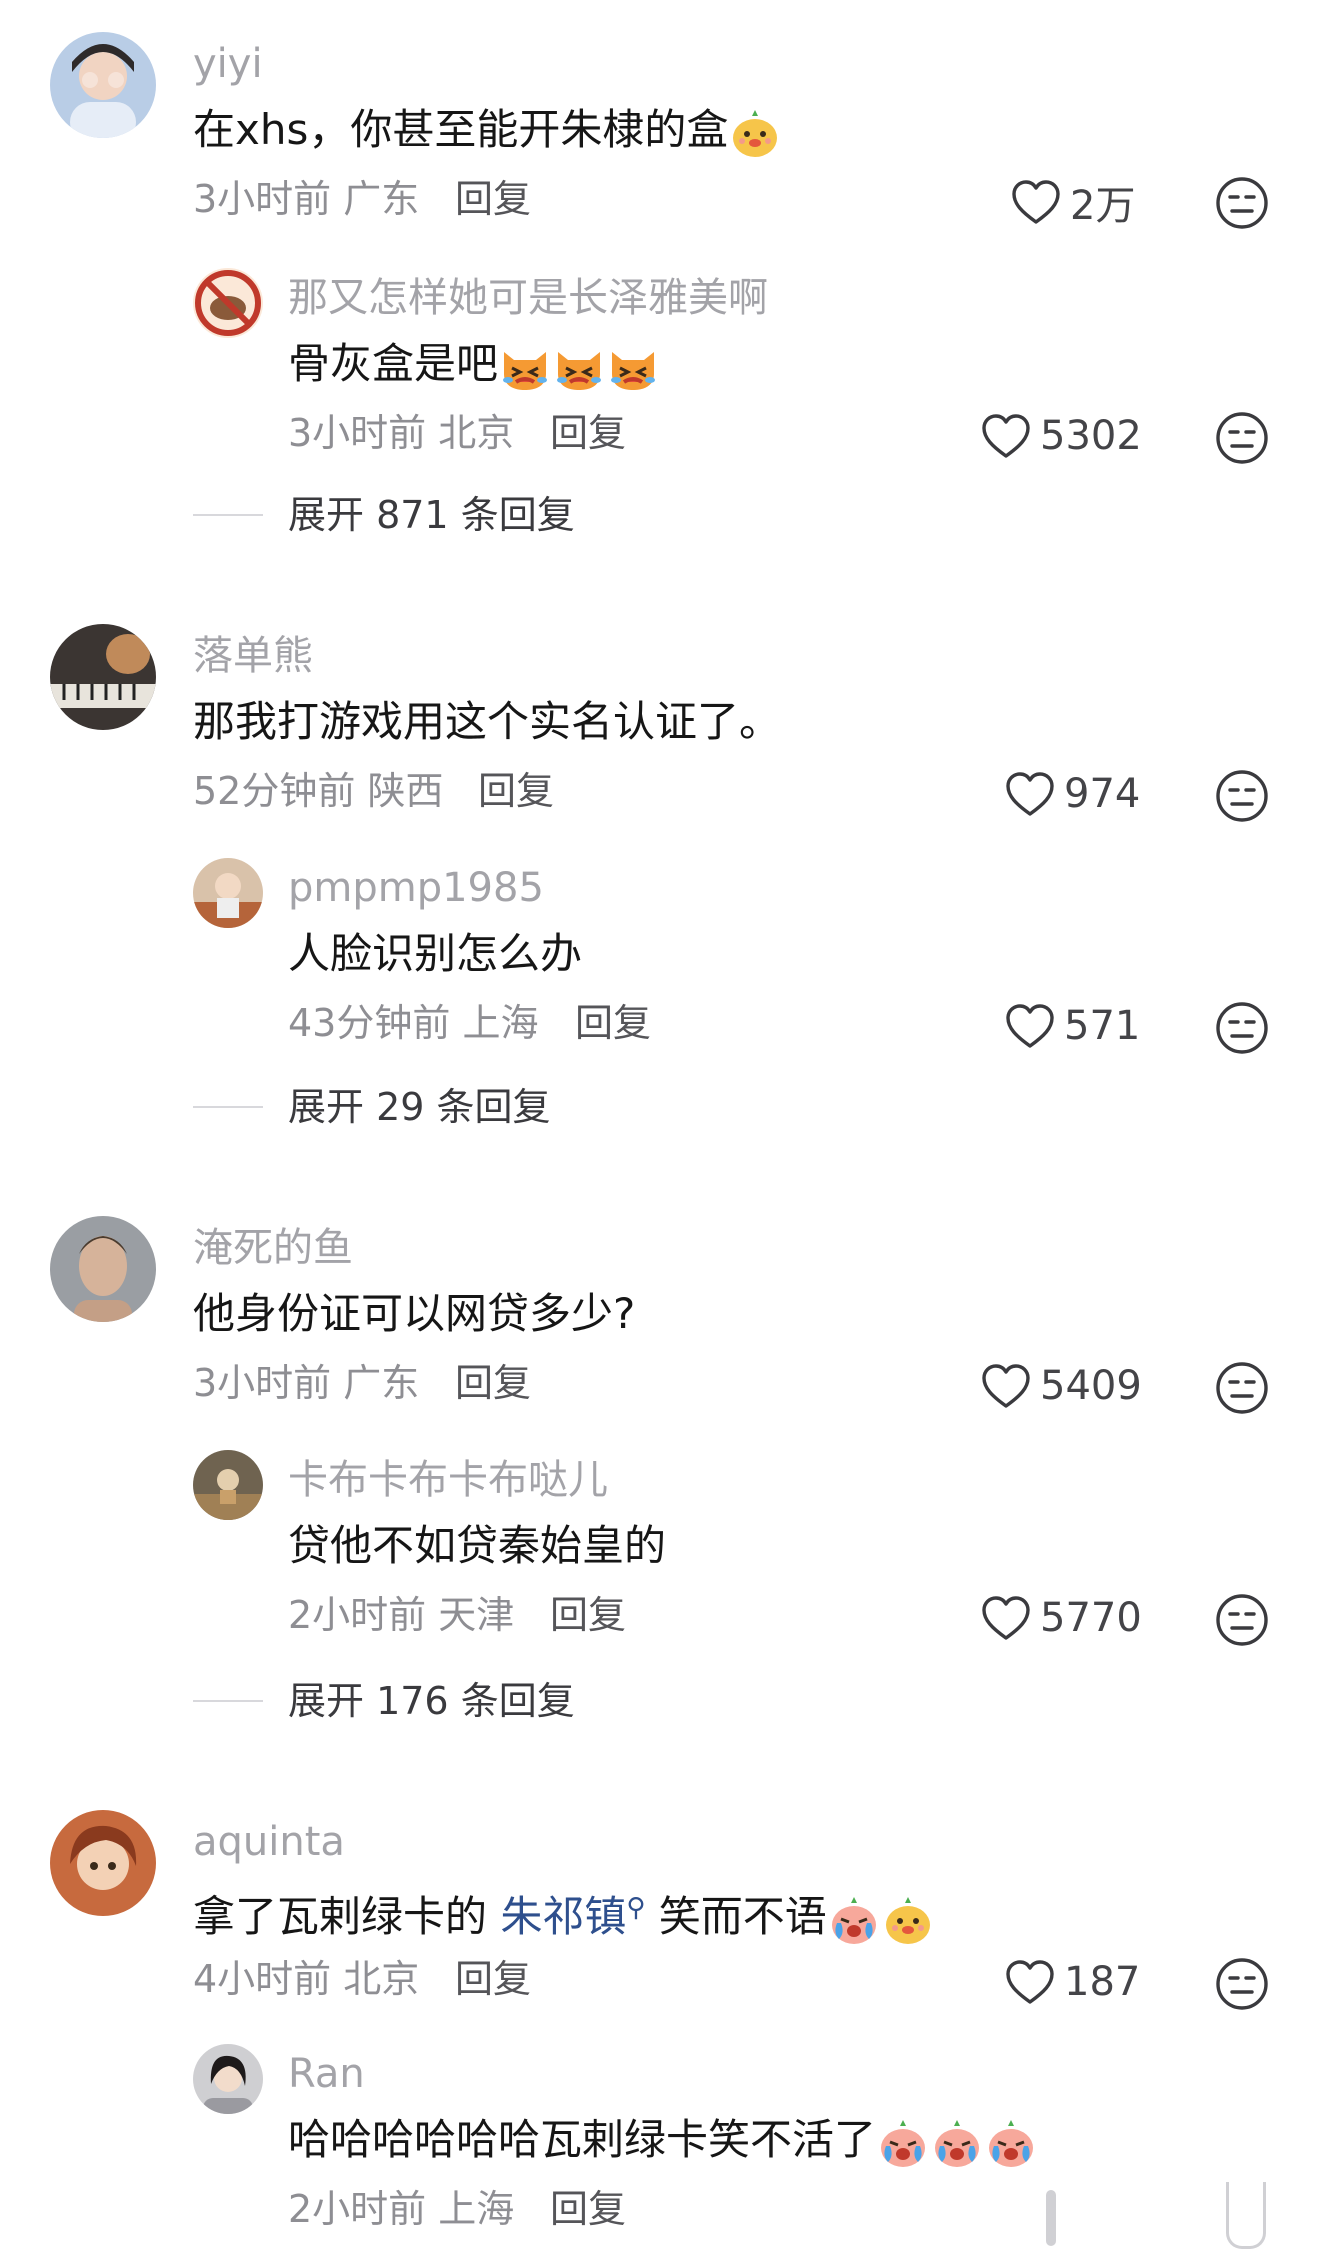 The height and width of the screenshot is (2254, 1320). What do you see at coordinates (487, 132) in the screenshot?
I see `comment-text: 在xhs，你甚至能开朱棣的盒` at bounding box center [487, 132].